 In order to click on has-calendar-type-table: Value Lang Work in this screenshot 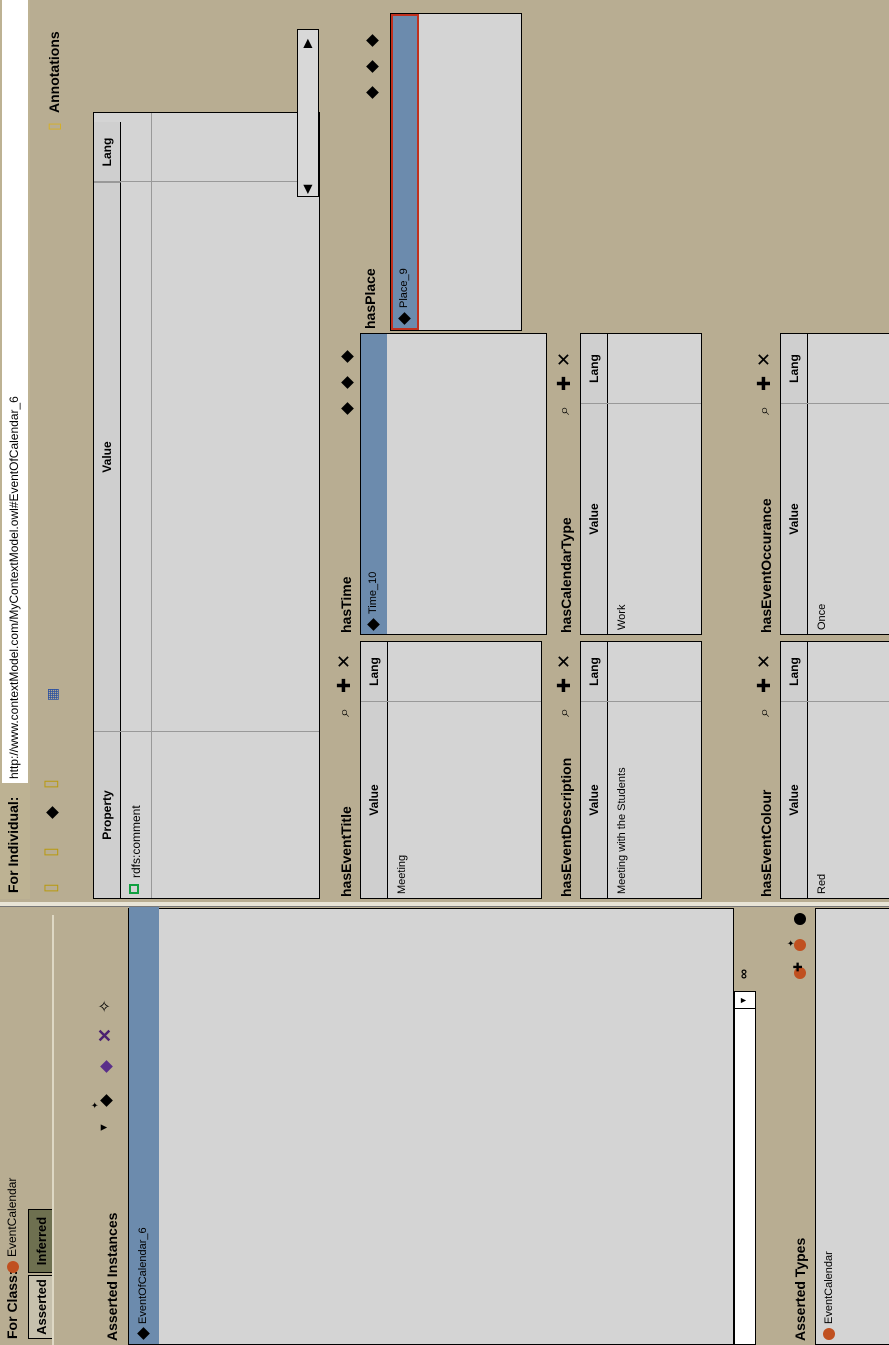, I will do `click(641, 484)`.